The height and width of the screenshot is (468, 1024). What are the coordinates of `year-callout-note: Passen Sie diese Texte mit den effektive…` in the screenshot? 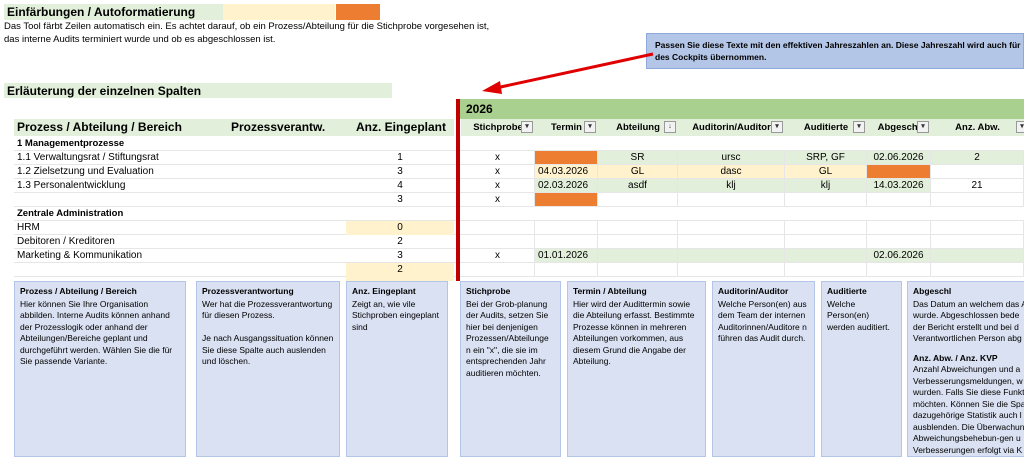 It's located at (835, 51).